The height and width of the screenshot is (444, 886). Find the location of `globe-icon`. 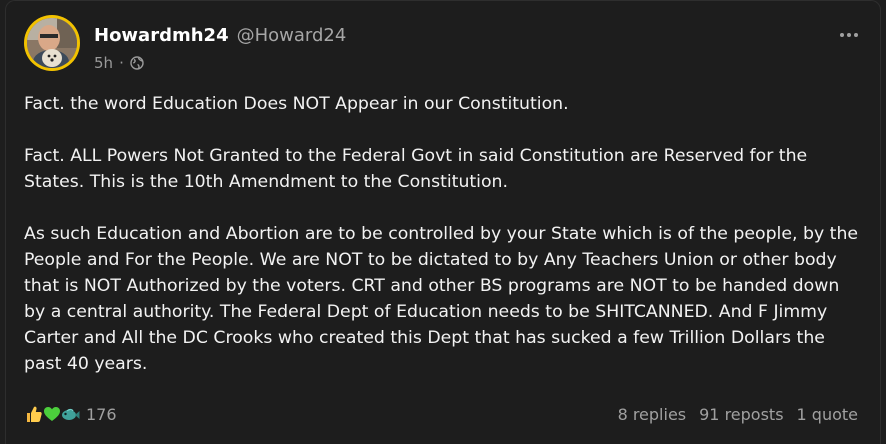

globe-icon is located at coordinates (137, 63).